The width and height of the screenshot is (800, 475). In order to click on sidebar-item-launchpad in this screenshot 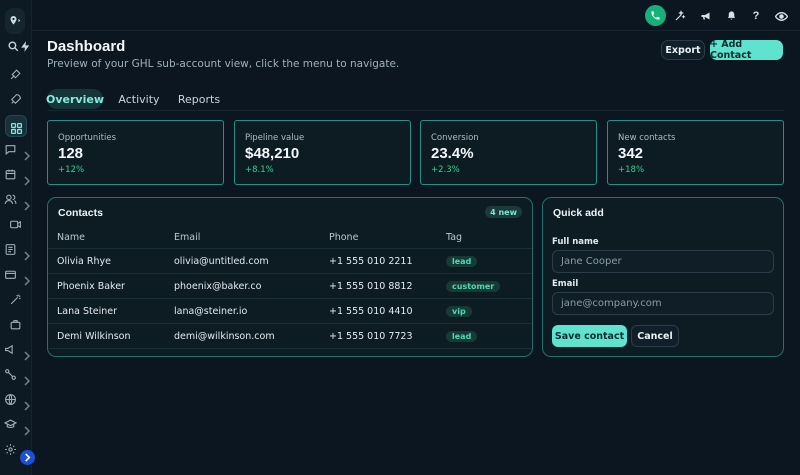, I will do `click(16, 76)`.